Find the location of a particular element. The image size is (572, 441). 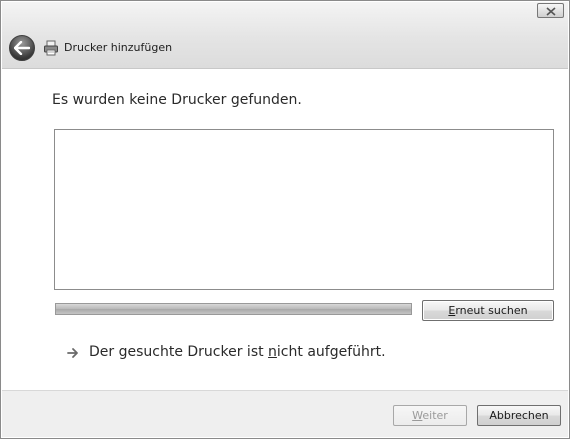

window-title: Drucker hinzufügen is located at coordinates (118, 47).